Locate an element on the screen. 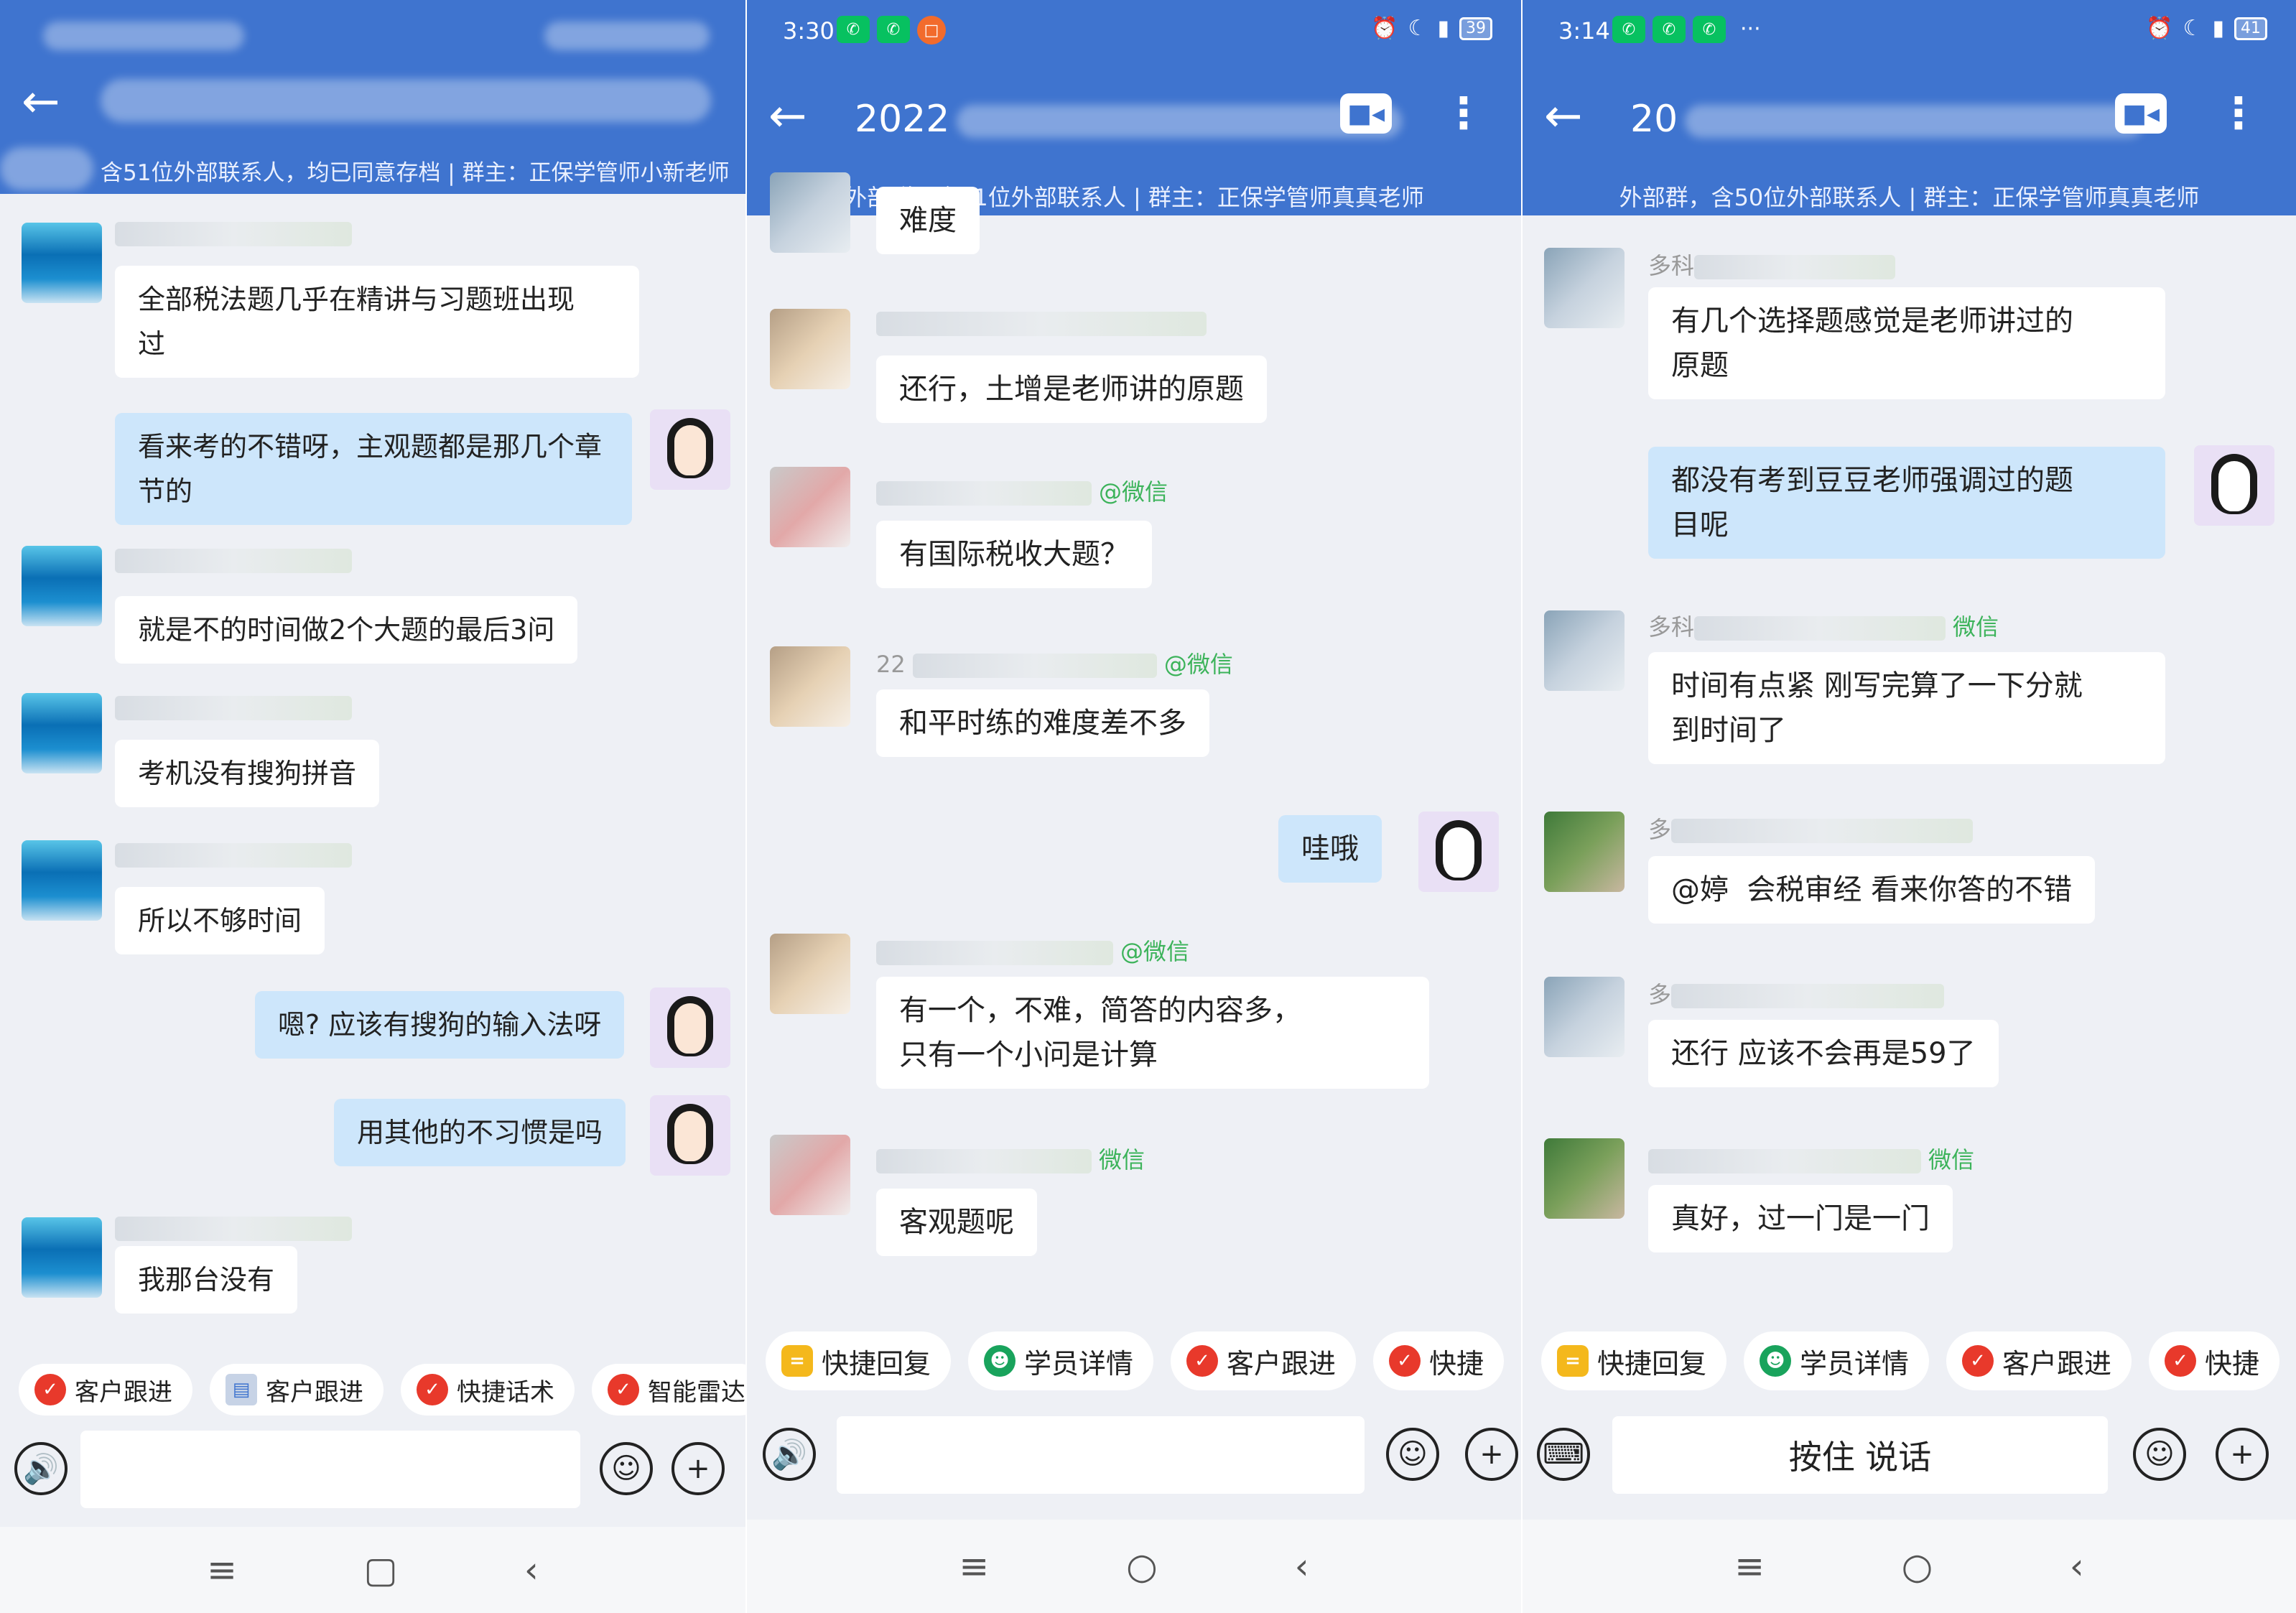 This screenshot has height=1613, width=2296. message-bubble: @婷 会税审经 看来你答的不错 is located at coordinates (1872, 890).